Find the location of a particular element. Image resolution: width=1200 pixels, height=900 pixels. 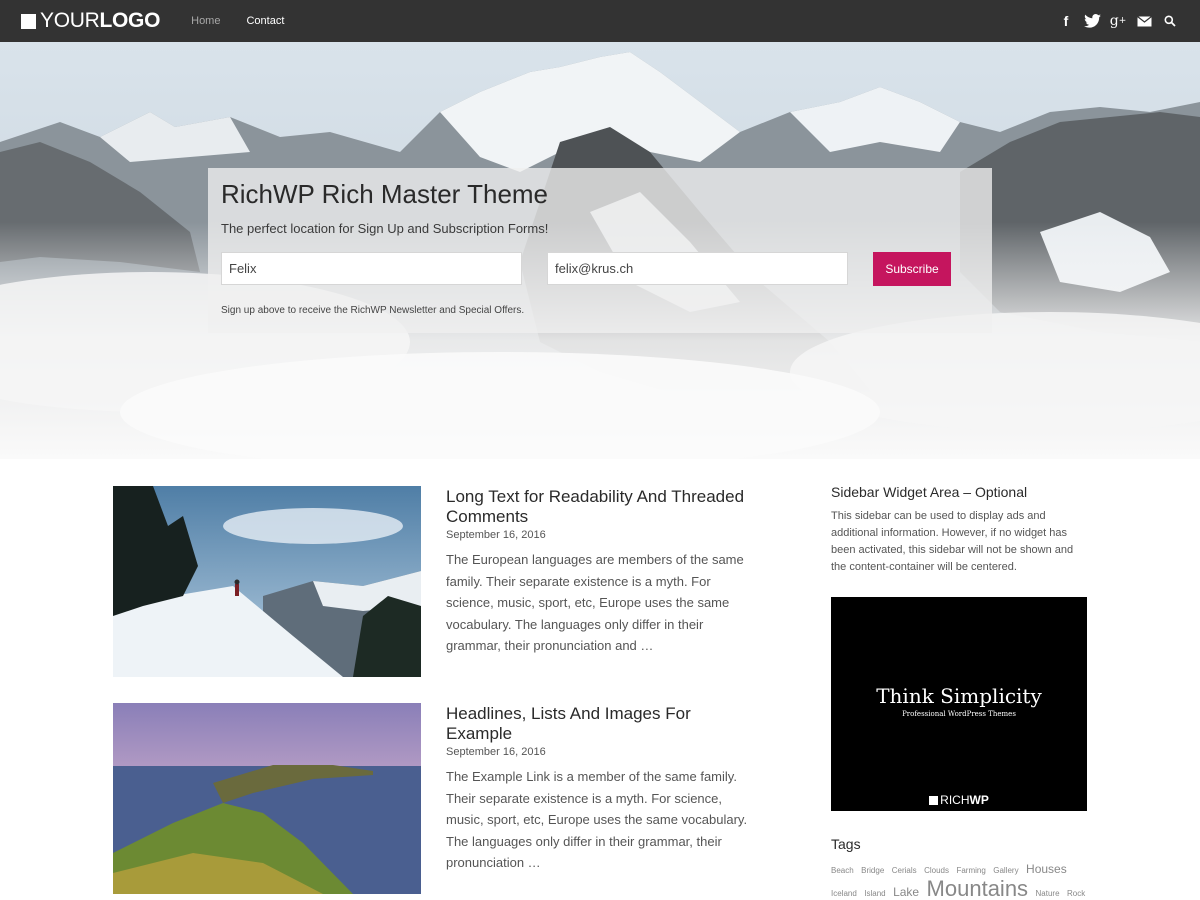

tag-link: Iceland is located at coordinates (844, 893).